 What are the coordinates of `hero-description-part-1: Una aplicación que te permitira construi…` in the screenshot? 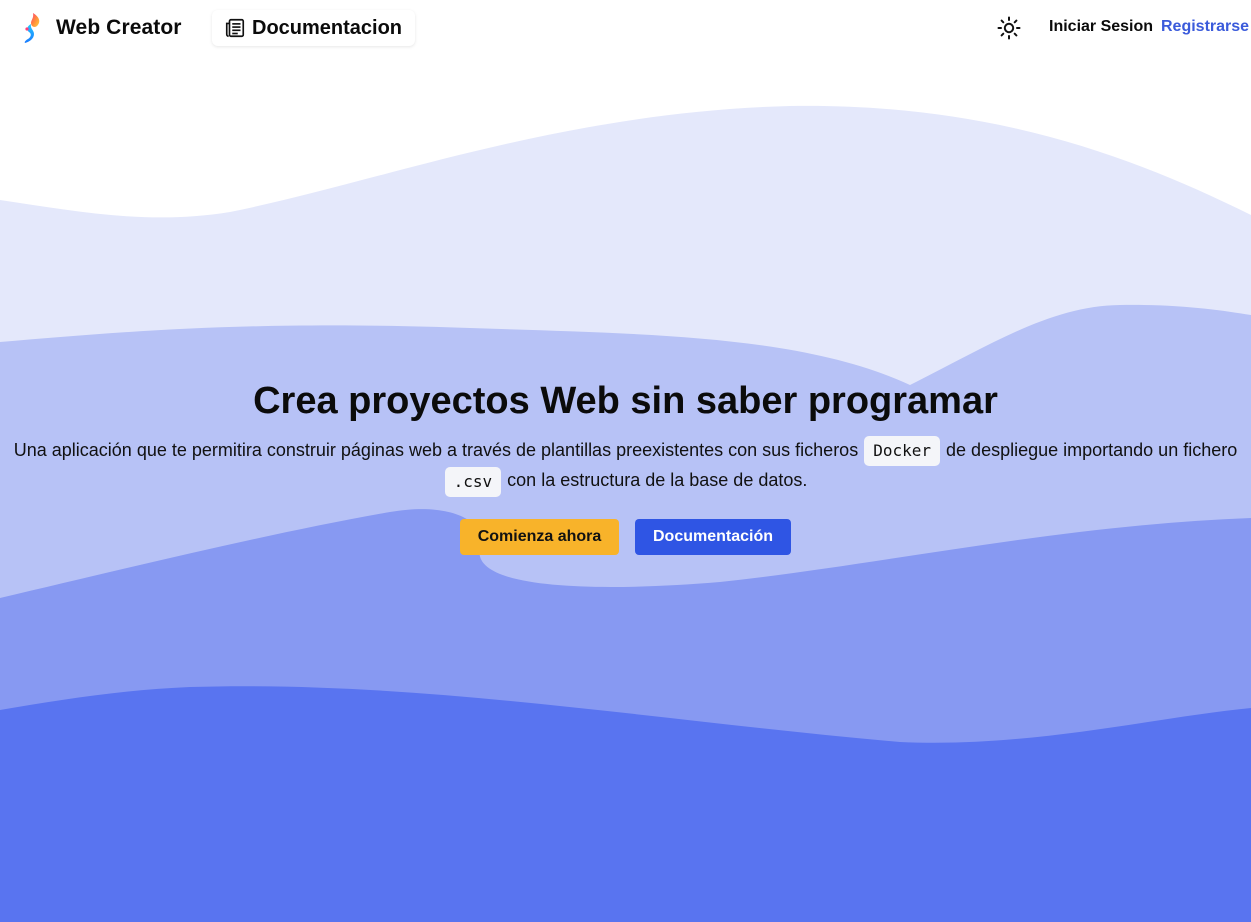 It's located at (436, 450).